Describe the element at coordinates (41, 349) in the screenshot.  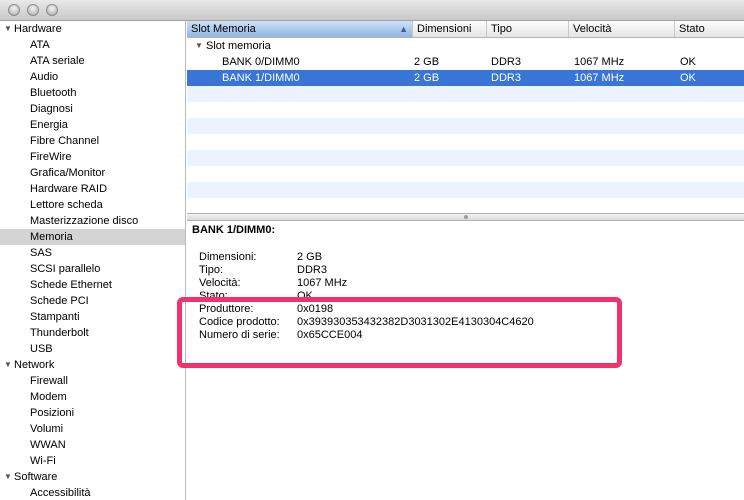
I see `sidebar-item-label: USB` at that location.